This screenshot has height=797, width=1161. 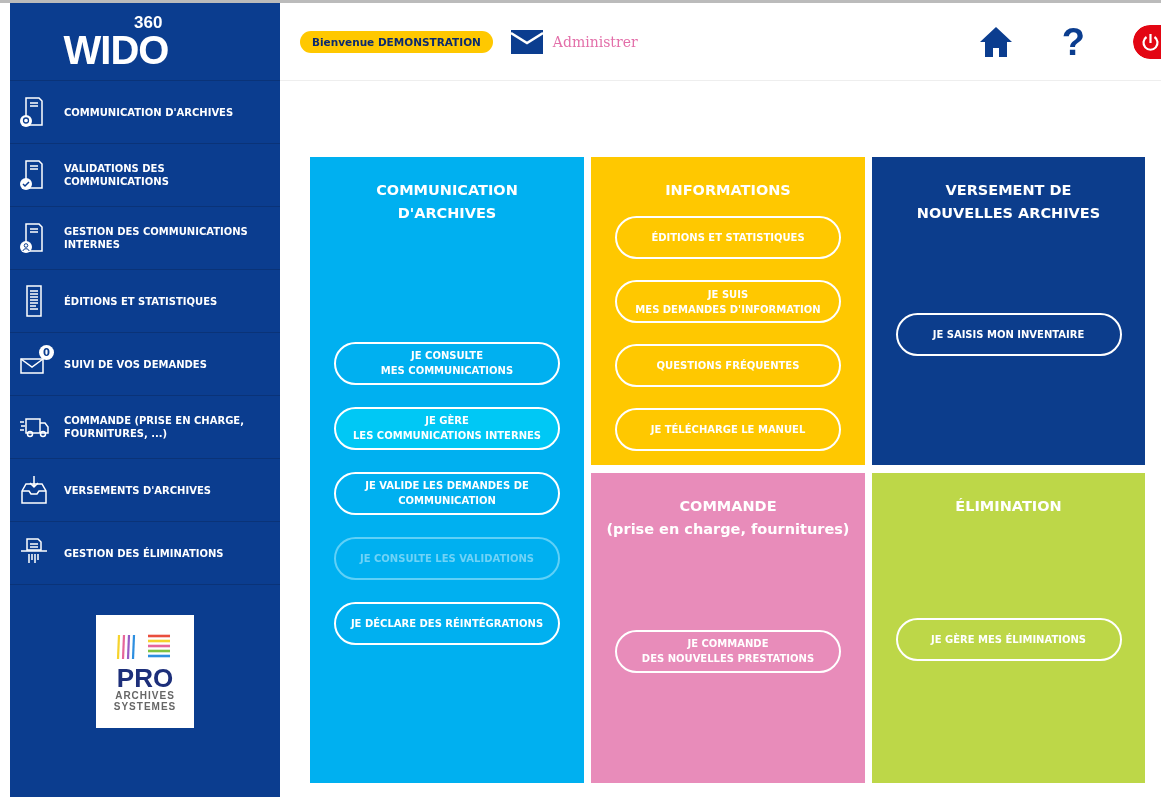 I want to click on sidebar-item: 0 SUIVI DE VOS DEMANDES, so click(x=145, y=364).